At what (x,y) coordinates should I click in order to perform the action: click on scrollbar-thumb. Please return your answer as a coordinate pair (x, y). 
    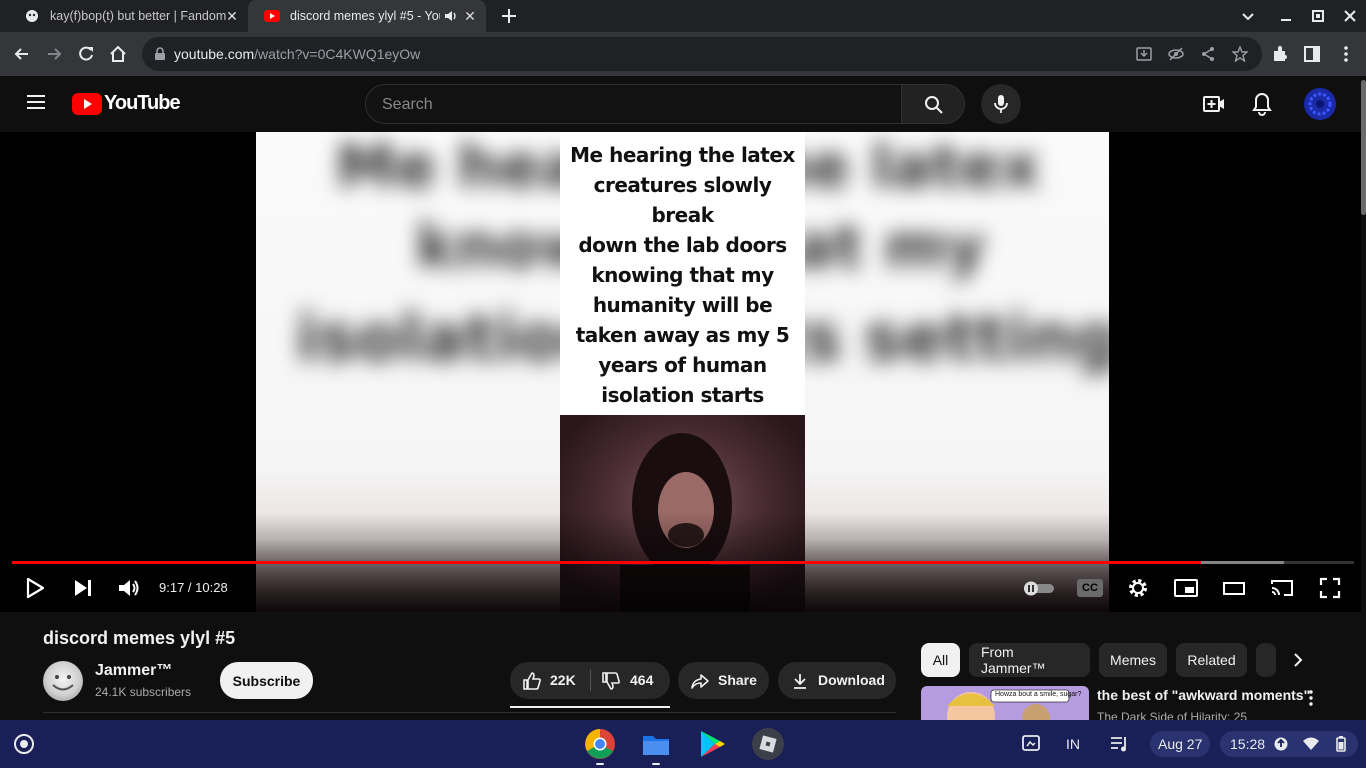
    Looking at the image, I should click on (1363, 147).